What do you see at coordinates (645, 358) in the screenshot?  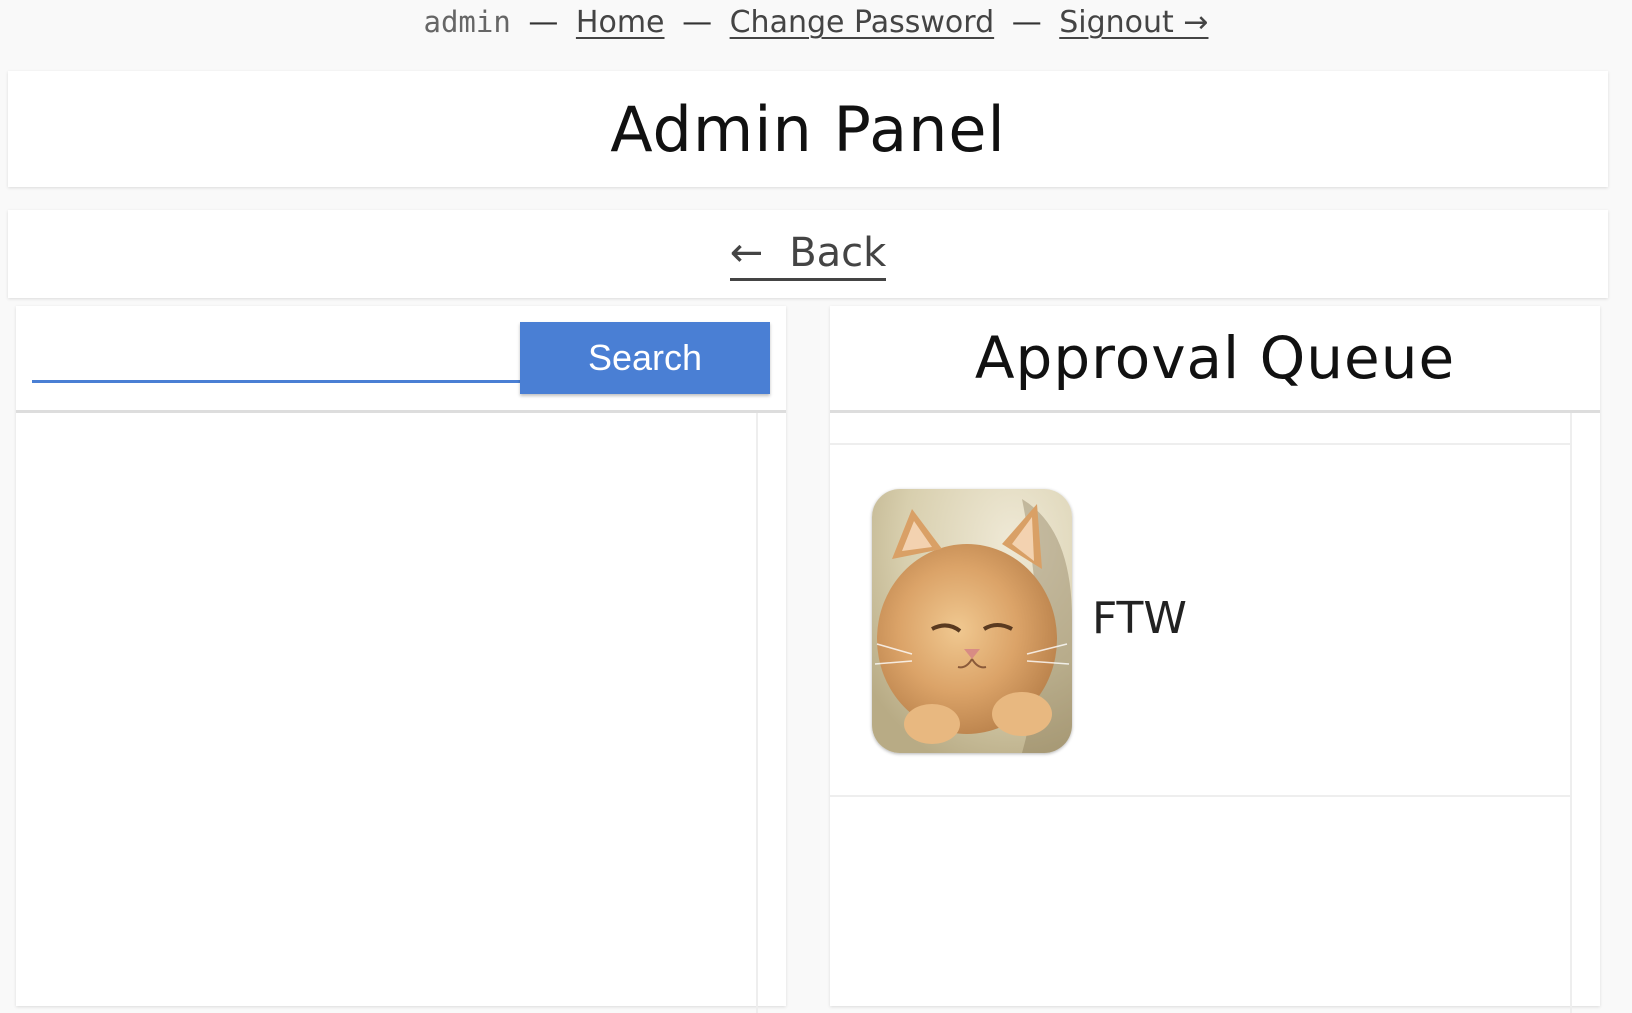 I see `search-button: Search` at bounding box center [645, 358].